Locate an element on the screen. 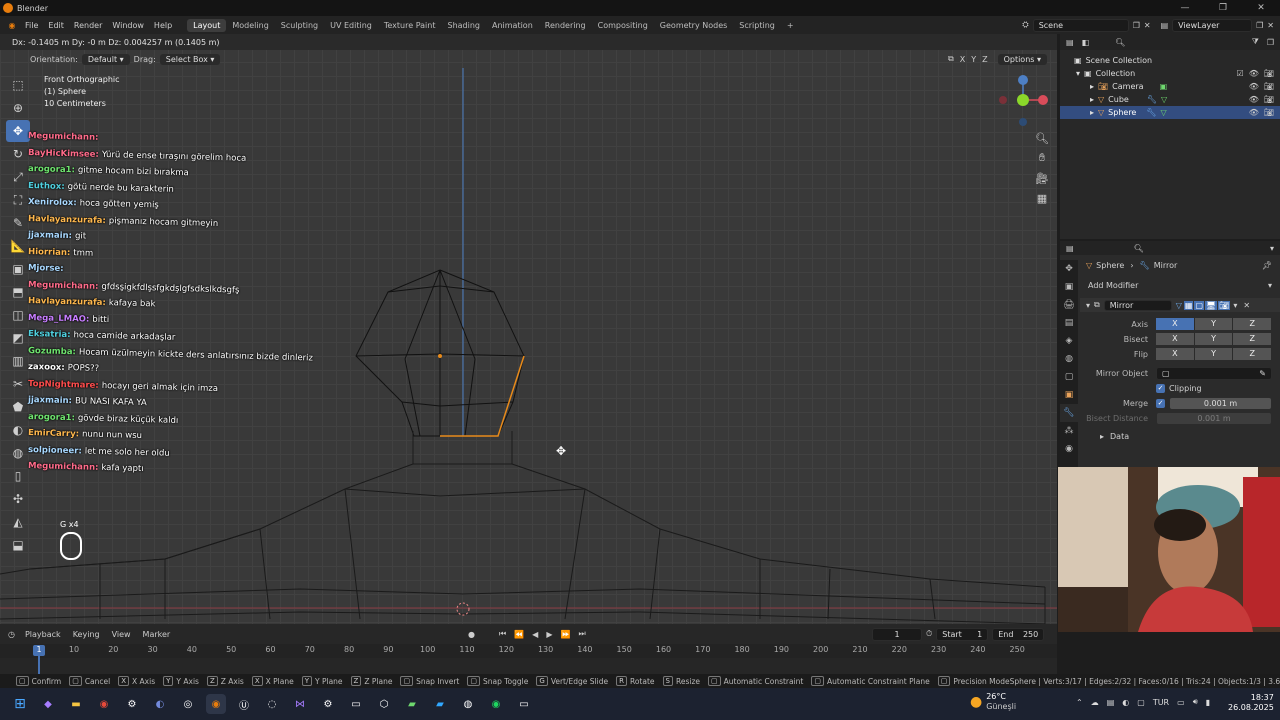 This screenshot has height=720, width=1280. new-view-layer-icon: ❐ is located at coordinates (1259, 25).